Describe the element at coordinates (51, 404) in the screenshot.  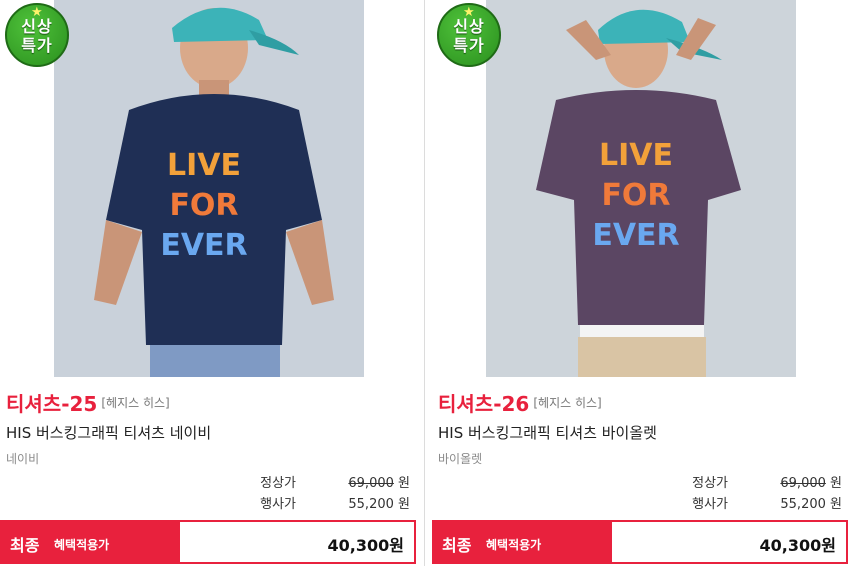
I see `product-code: 티셔츠-25` at that location.